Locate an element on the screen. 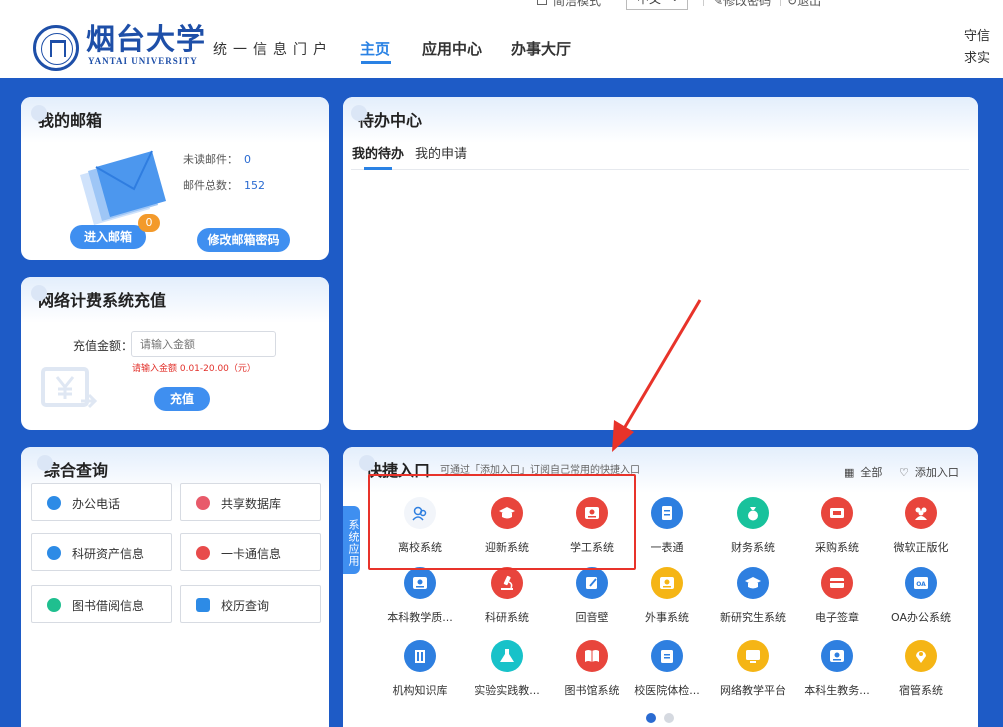 This screenshot has height=727, width=1003. card-title: 网络计费系统充值 is located at coordinates (98, 298).